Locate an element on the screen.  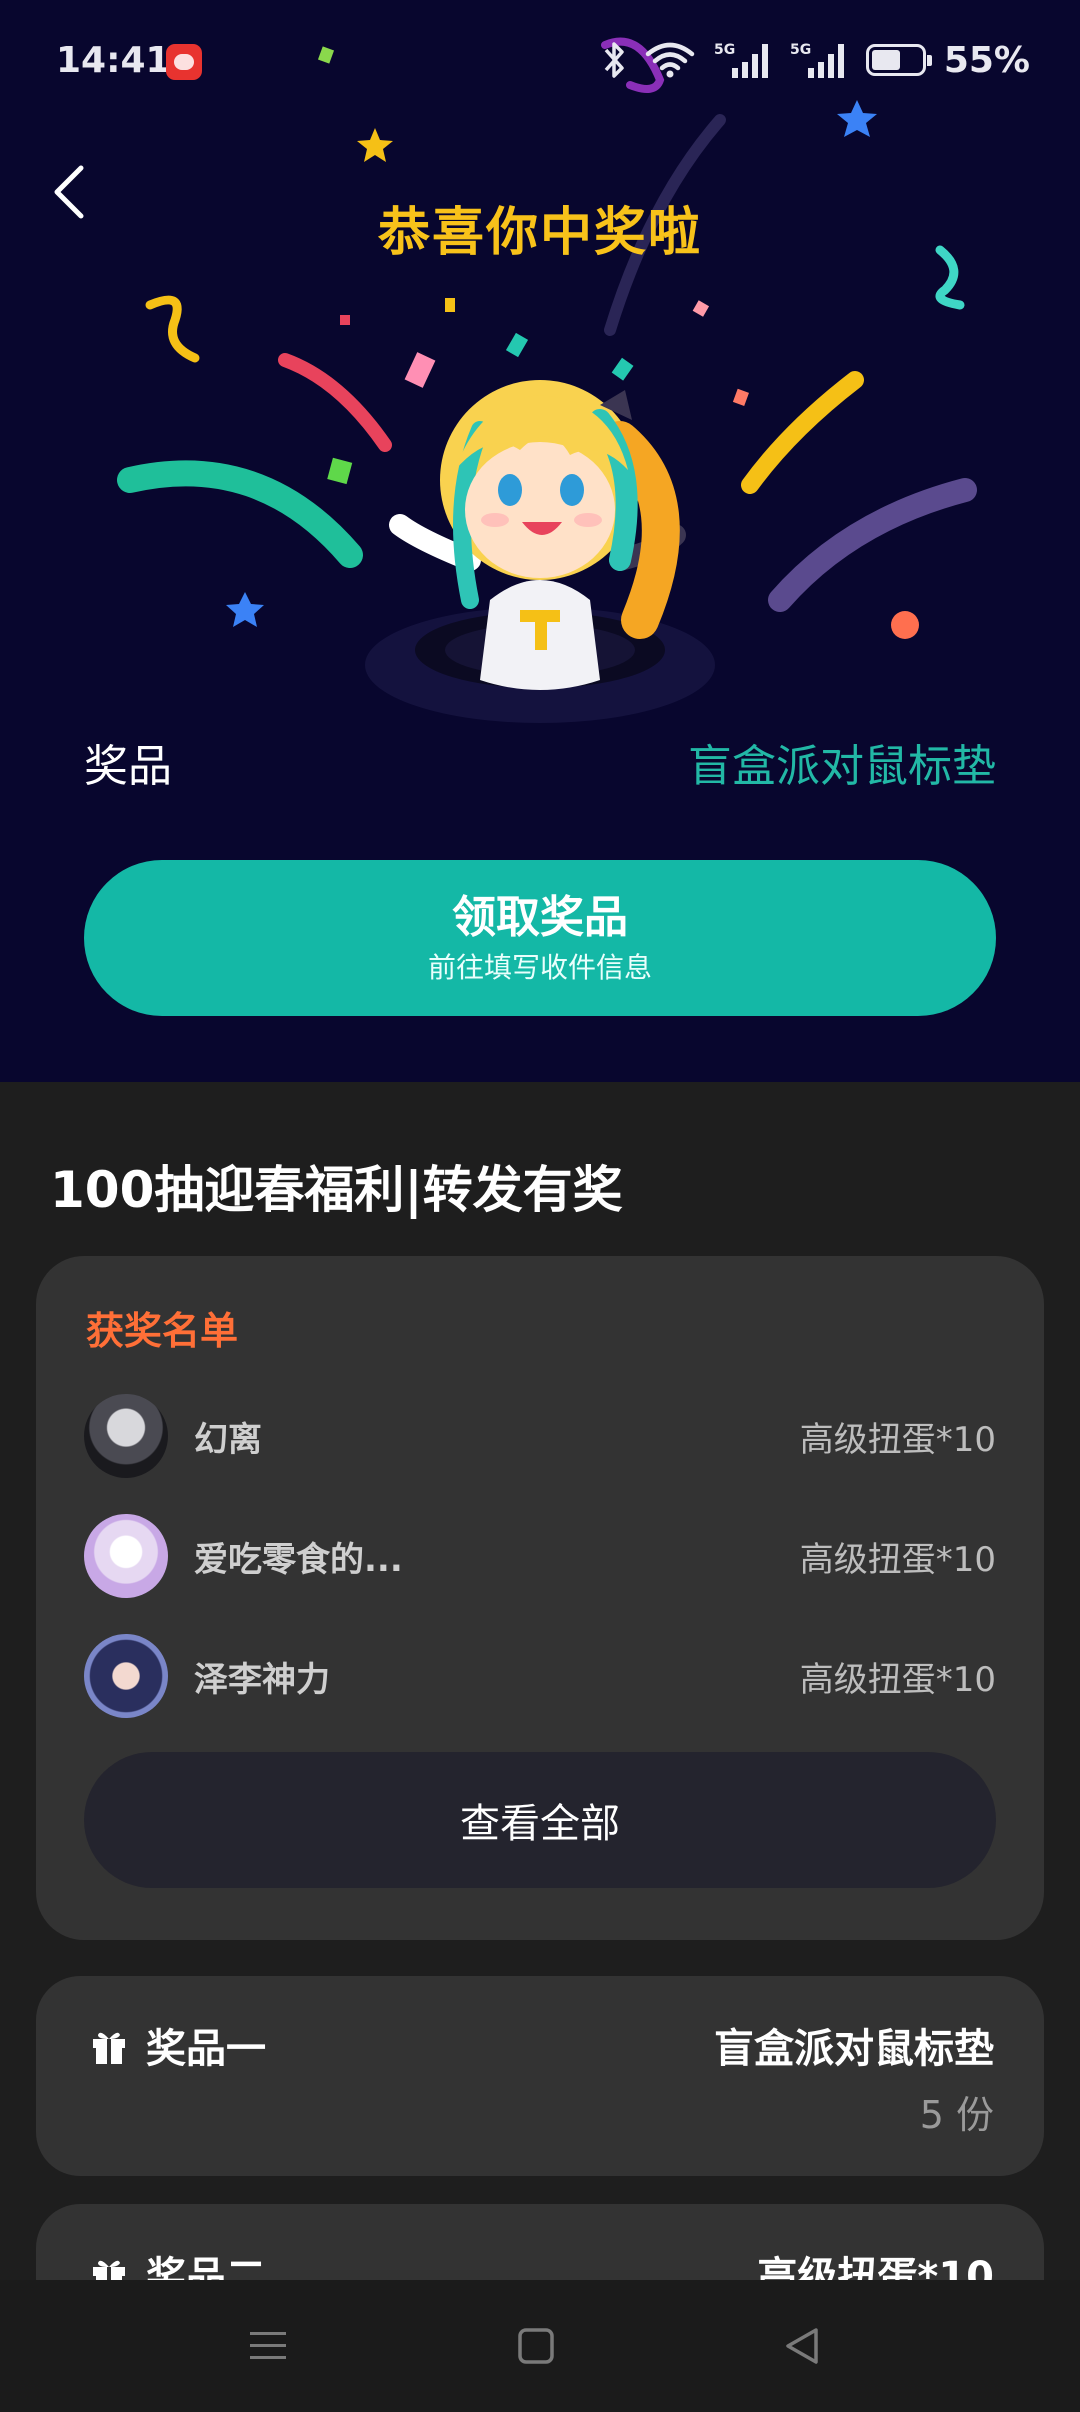
battery-icon is located at coordinates (898, 60).